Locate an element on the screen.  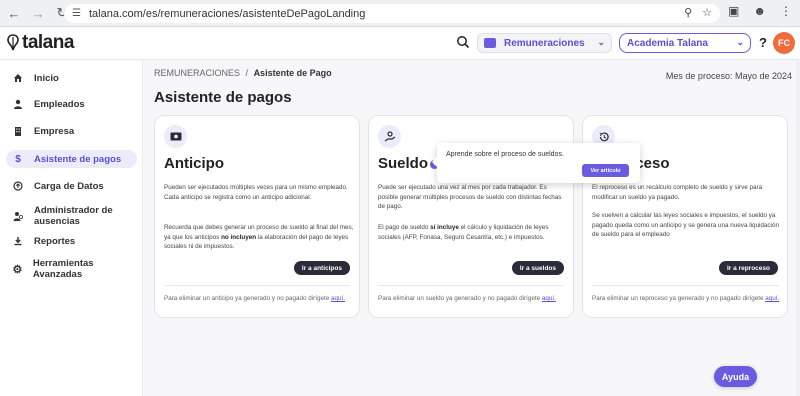
card-title: Sueldo i is located at coordinates (409, 163).